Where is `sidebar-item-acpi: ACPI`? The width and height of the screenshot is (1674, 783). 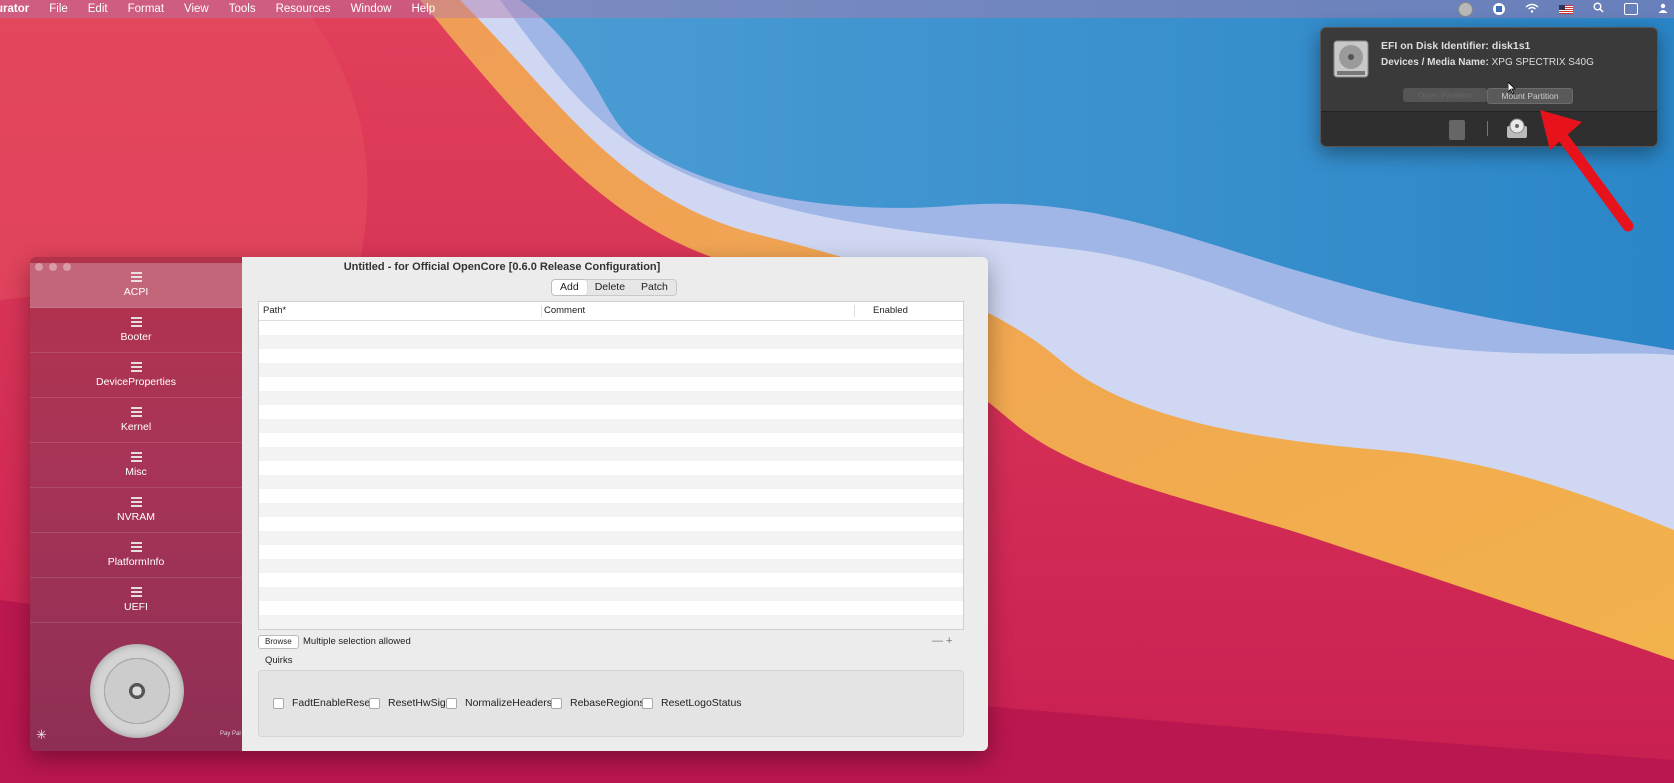 sidebar-item-acpi: ACPI is located at coordinates (136, 285).